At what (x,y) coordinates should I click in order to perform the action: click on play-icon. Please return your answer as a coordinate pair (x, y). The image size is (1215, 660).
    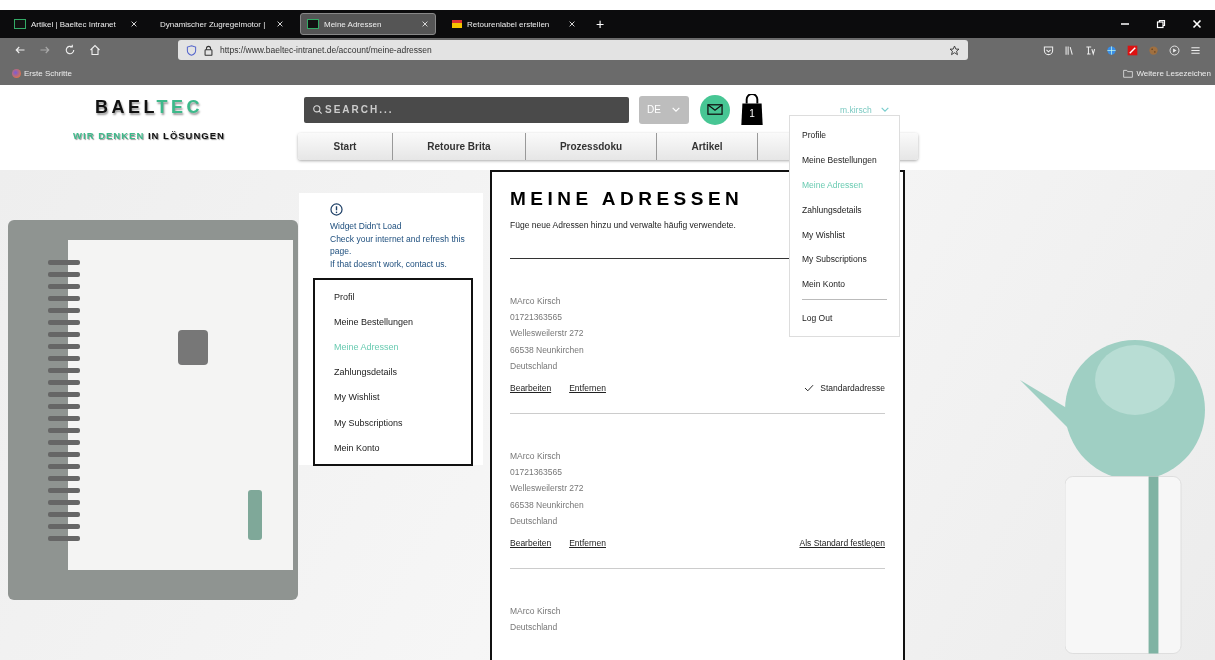
    Looking at the image, I should click on (1174, 50).